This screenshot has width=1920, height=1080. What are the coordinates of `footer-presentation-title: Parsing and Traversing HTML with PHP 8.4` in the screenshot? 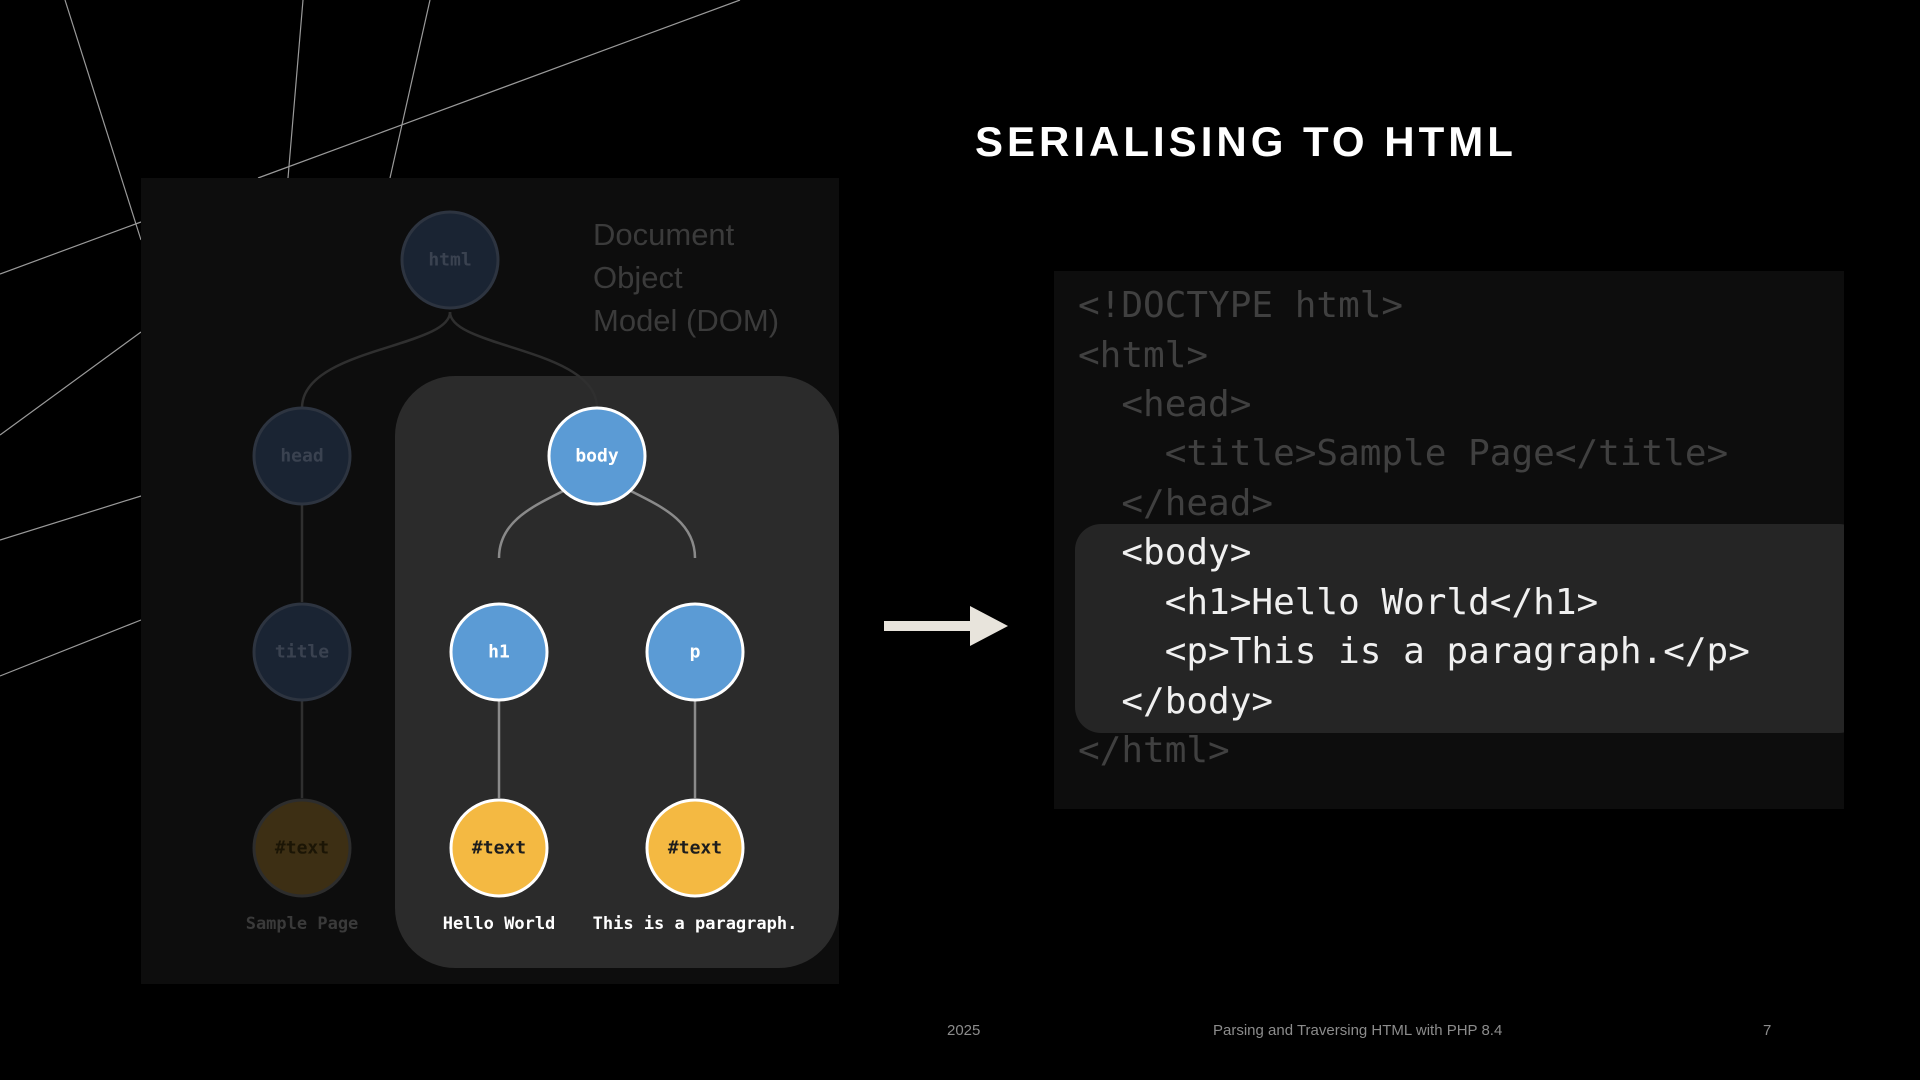 It's located at (1358, 1030).